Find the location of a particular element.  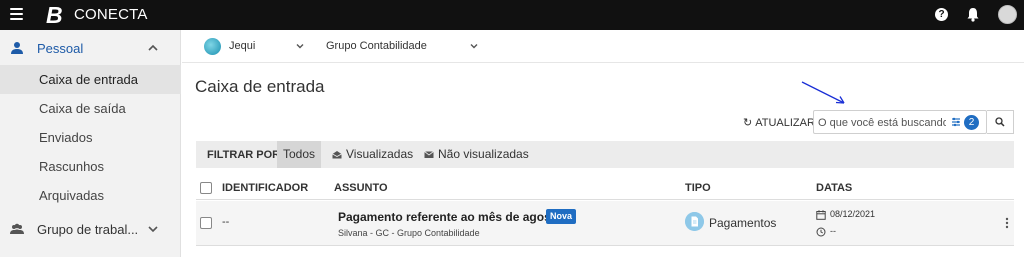

refresh-button: ↻ ATUALIZAR is located at coordinates (779, 123).